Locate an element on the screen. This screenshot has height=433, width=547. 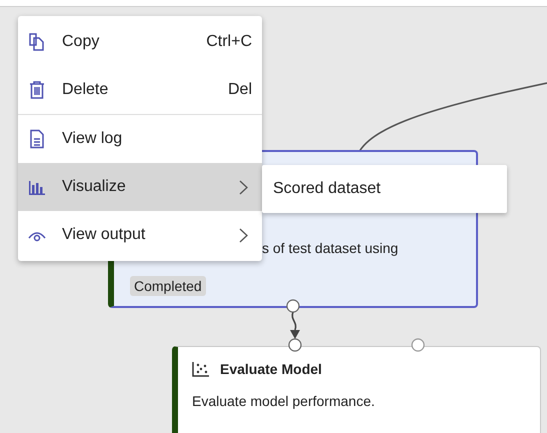
copy-icon is located at coordinates (37, 42).